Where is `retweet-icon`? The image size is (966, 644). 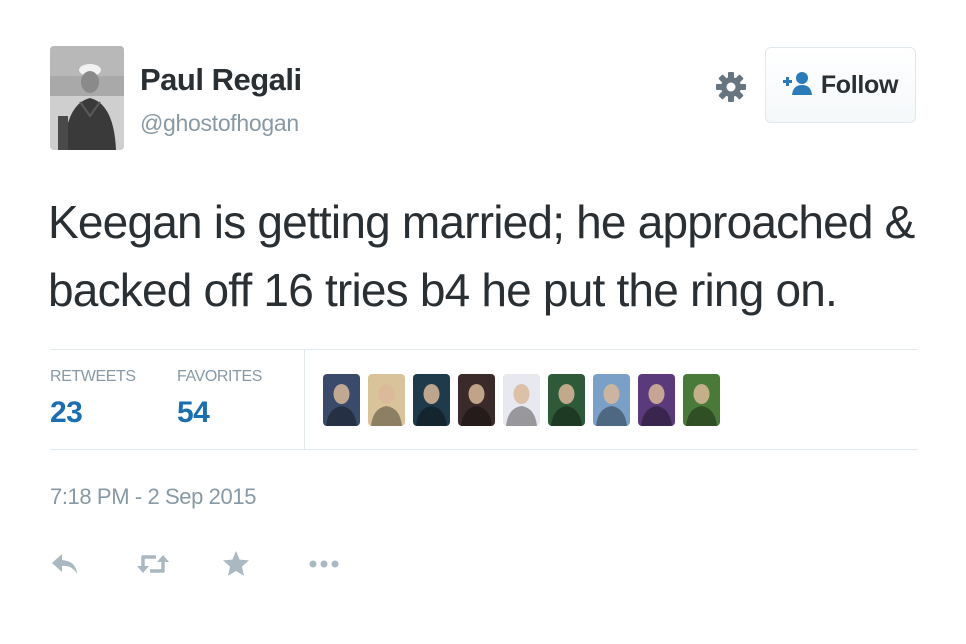 retweet-icon is located at coordinates (179, 564).